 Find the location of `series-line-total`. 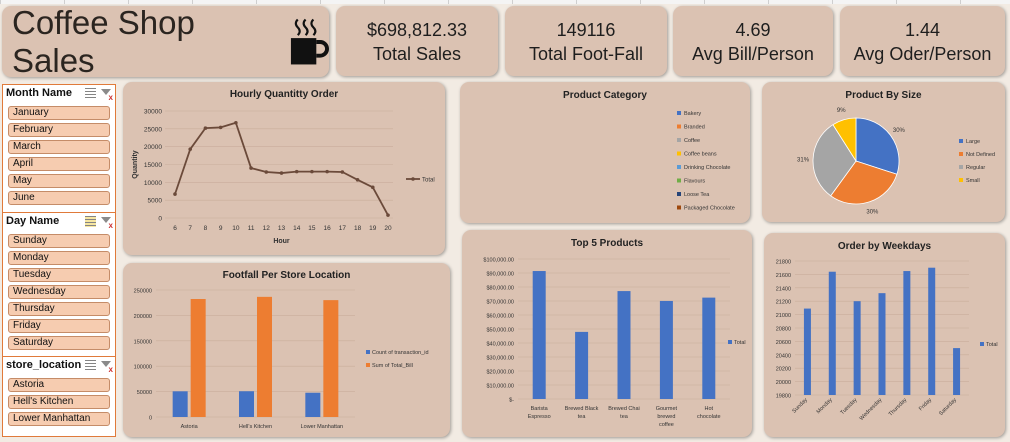

series-line-total is located at coordinates (281, 168).